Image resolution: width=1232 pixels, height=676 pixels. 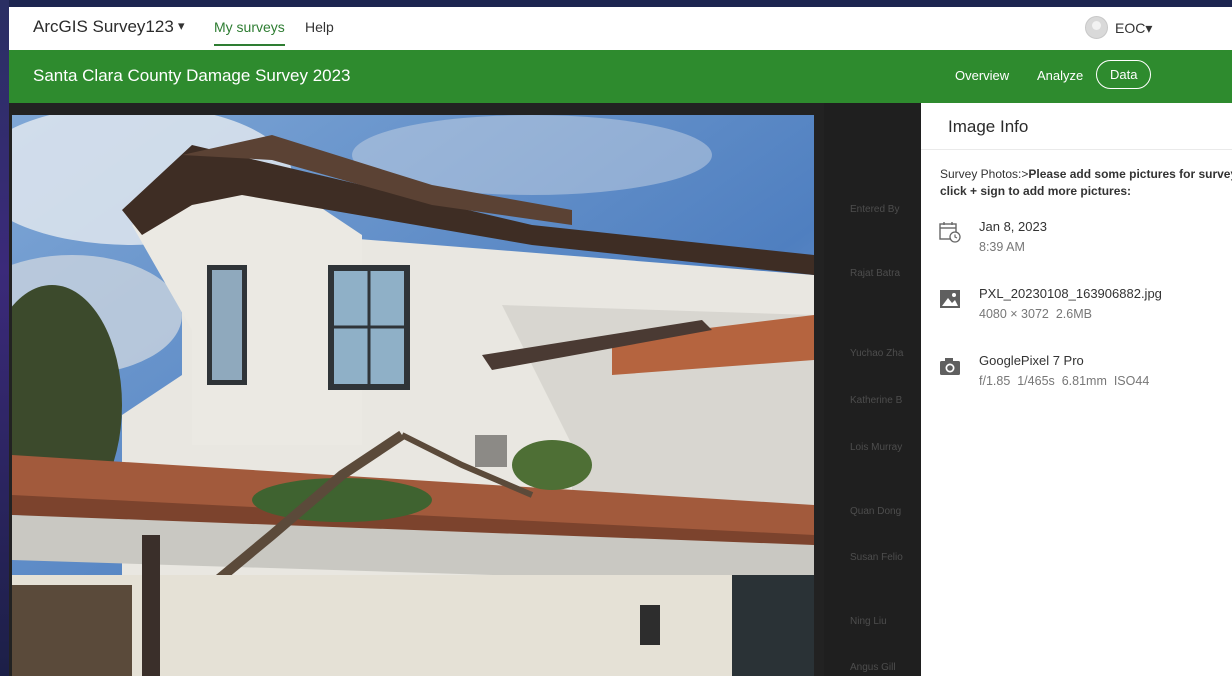 What do you see at coordinates (181, 26) in the screenshot?
I see `app-menu-caret-icon: ▾` at bounding box center [181, 26].